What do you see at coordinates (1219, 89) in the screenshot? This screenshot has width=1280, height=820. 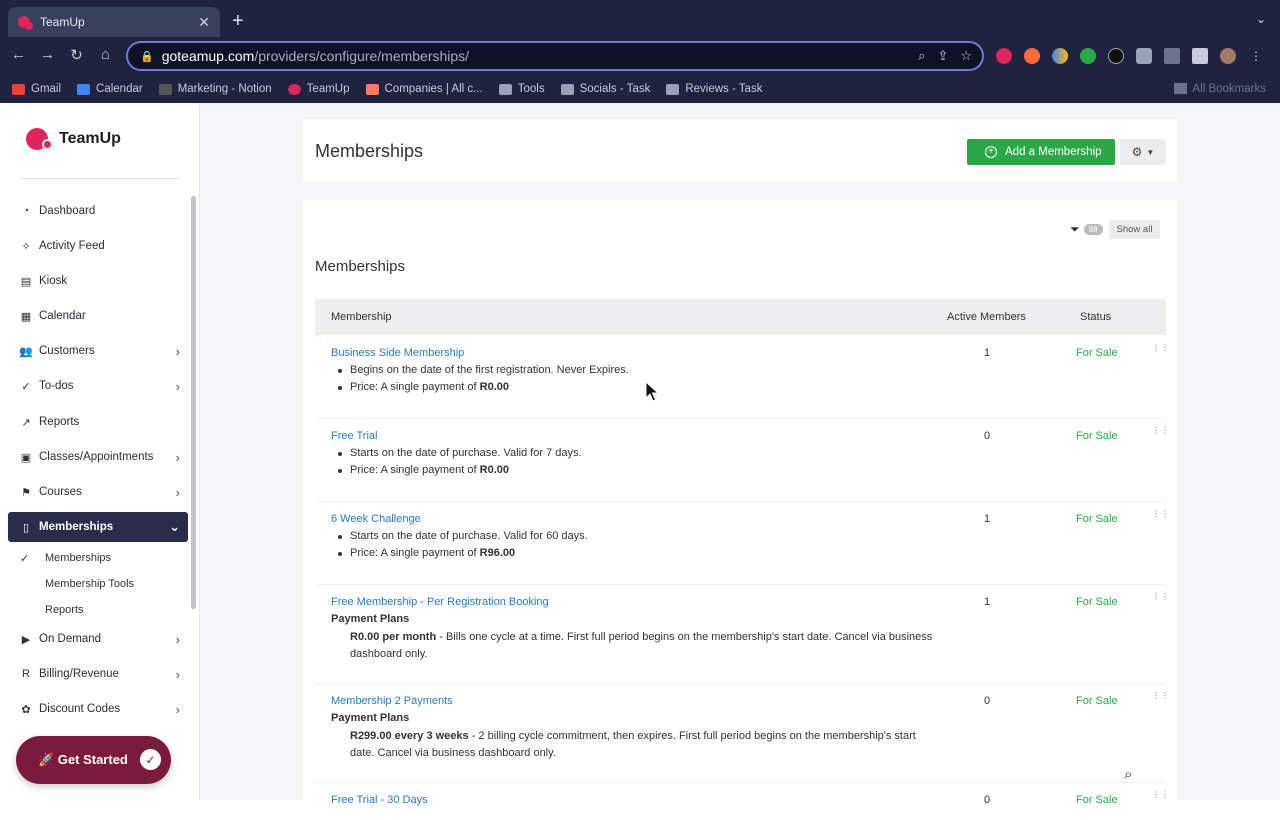 I see `all-bookmarks: All Bookmarks` at bounding box center [1219, 89].